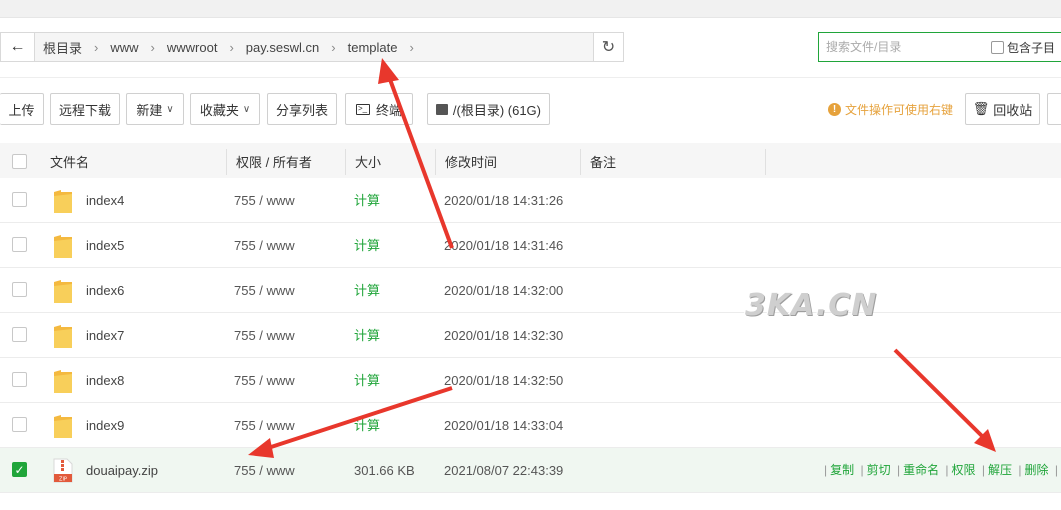 This screenshot has height=510, width=1061. Describe the element at coordinates (19, 161) in the screenshot. I see `select-all-checkbox` at that location.